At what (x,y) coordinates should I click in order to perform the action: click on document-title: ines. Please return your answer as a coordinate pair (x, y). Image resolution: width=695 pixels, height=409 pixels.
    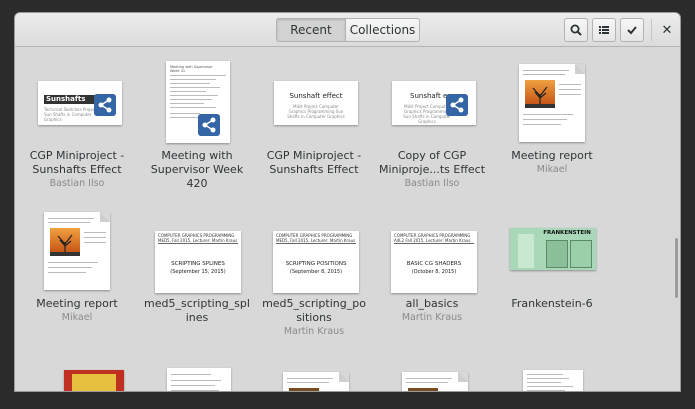
    Looking at the image, I should click on (197, 317).